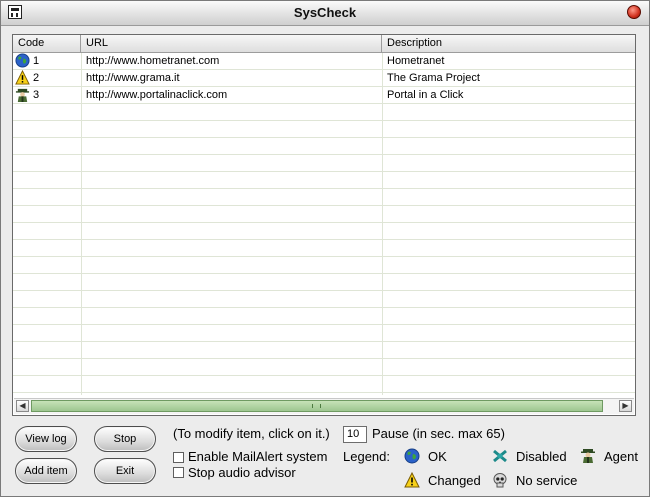  What do you see at coordinates (621, 456) in the screenshot?
I see `legend-agent-label: Agent` at bounding box center [621, 456].